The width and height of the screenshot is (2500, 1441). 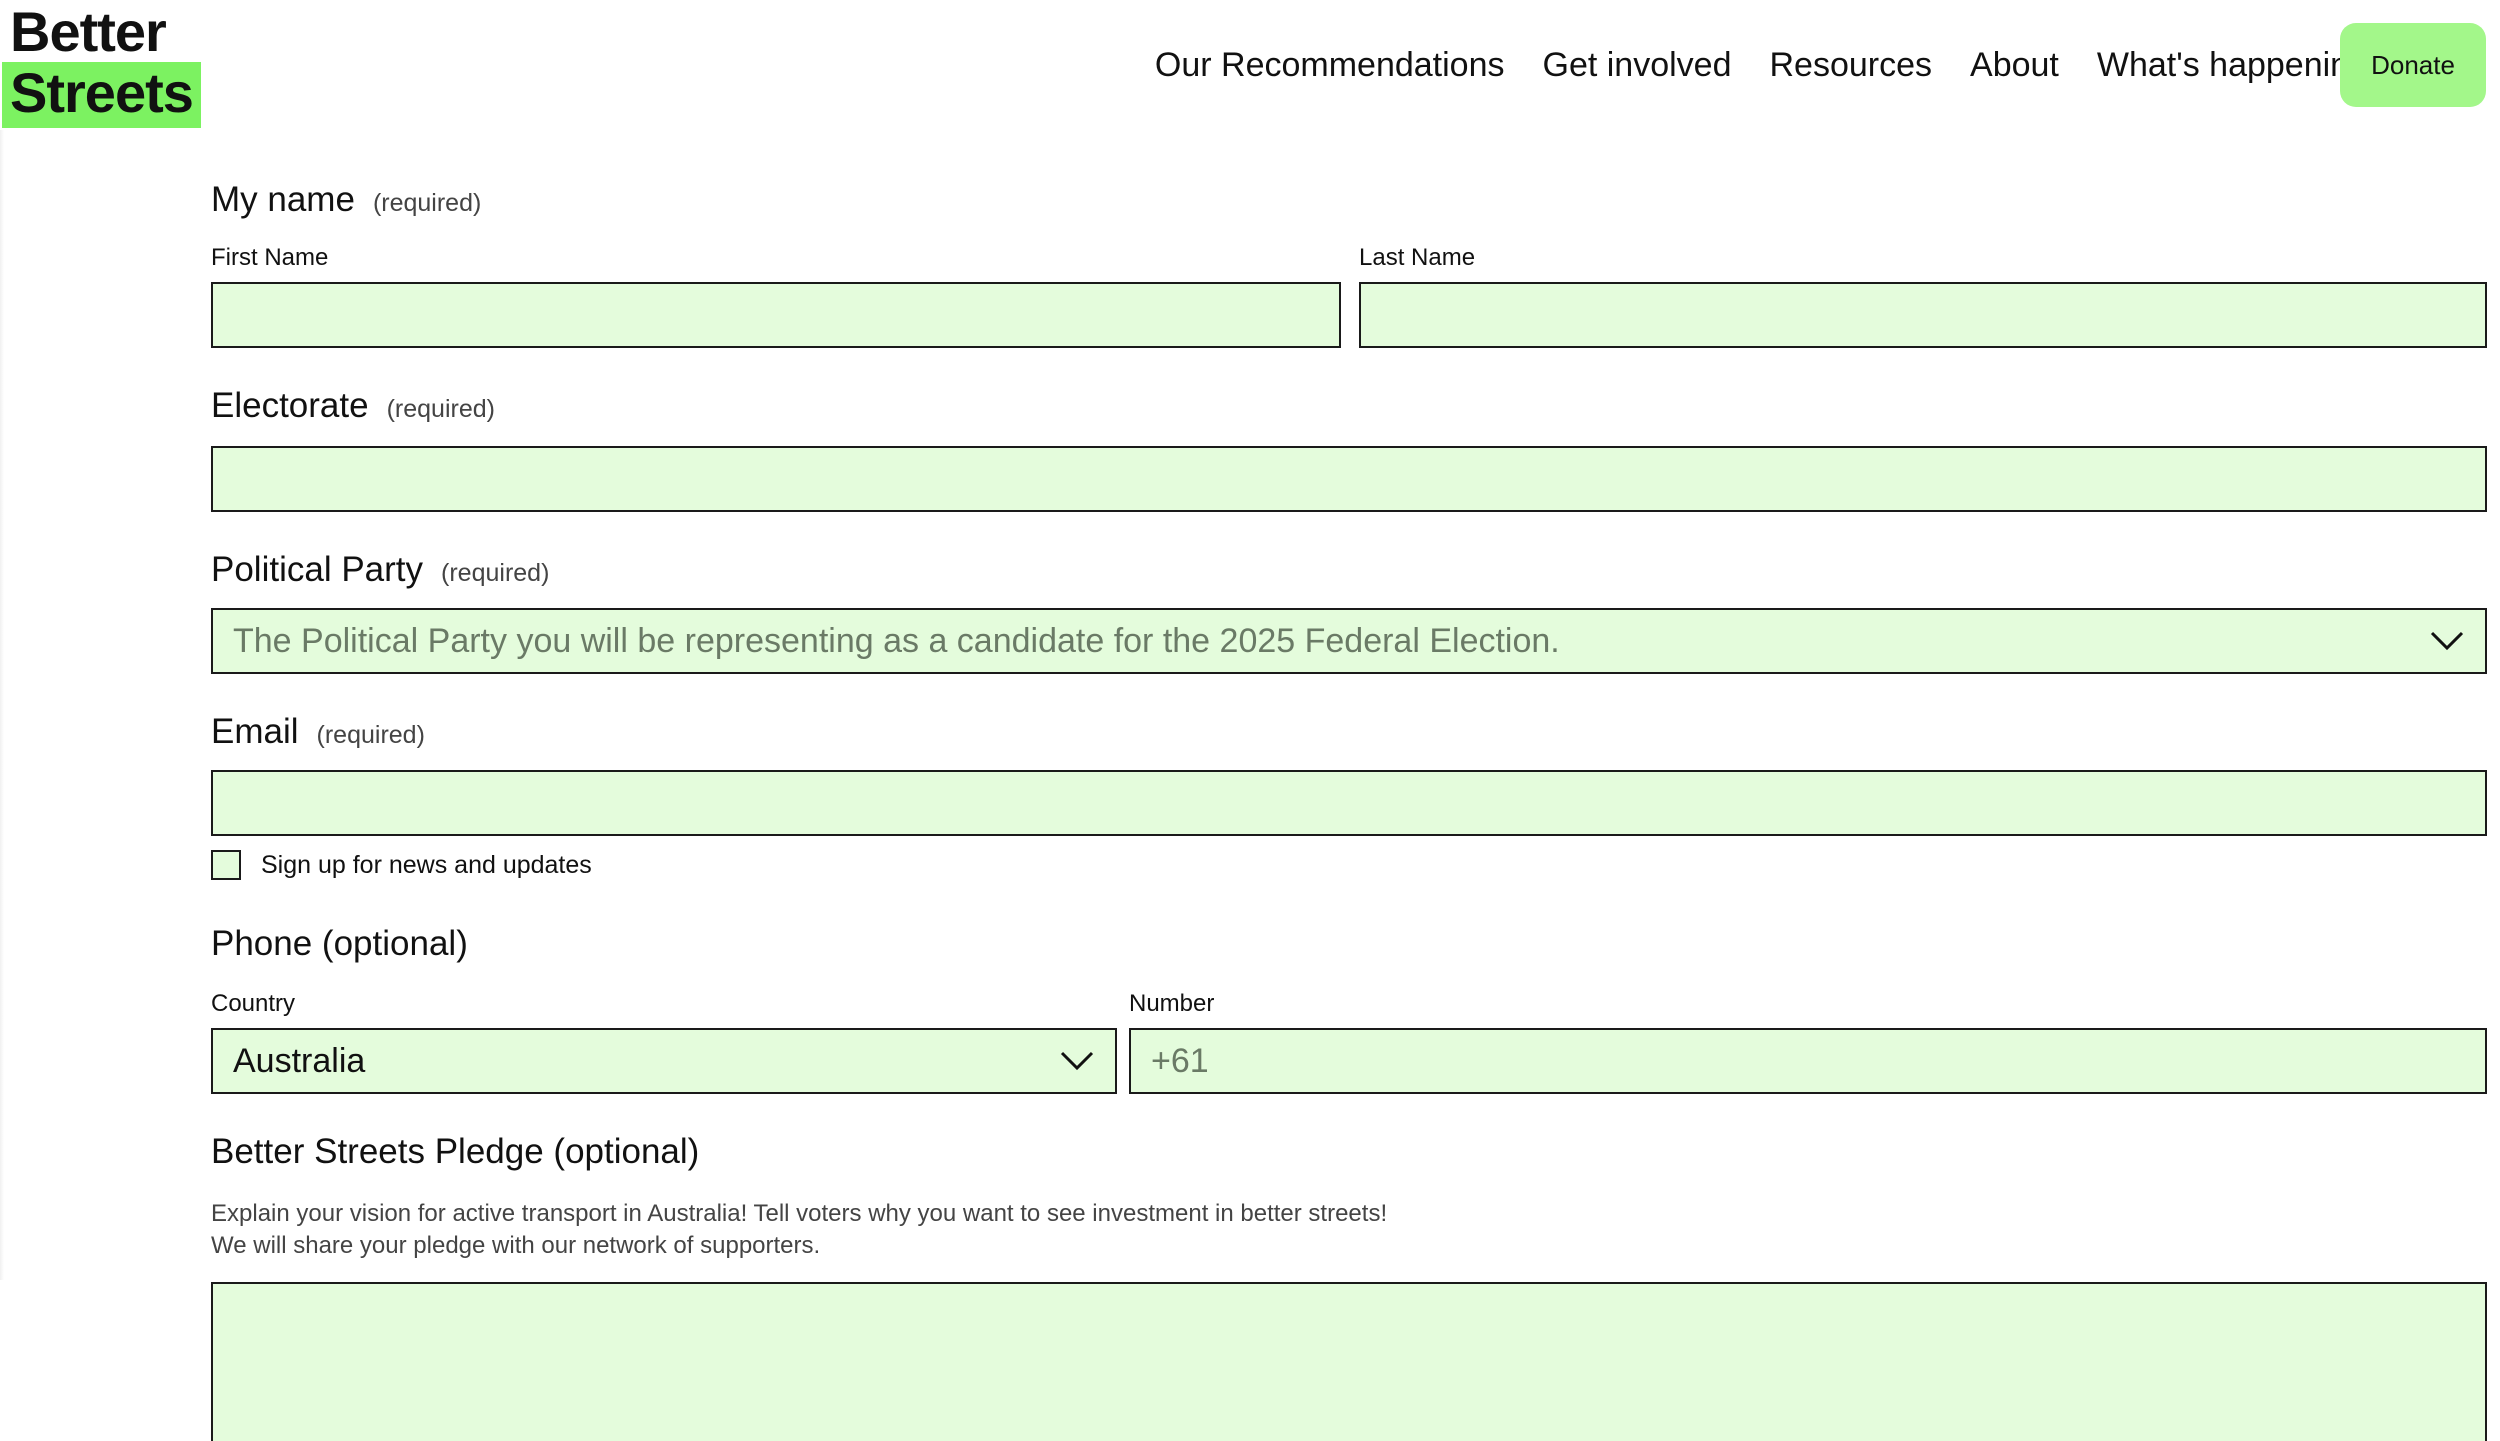 I want to click on country-label: Country, so click(x=253, y=1003).